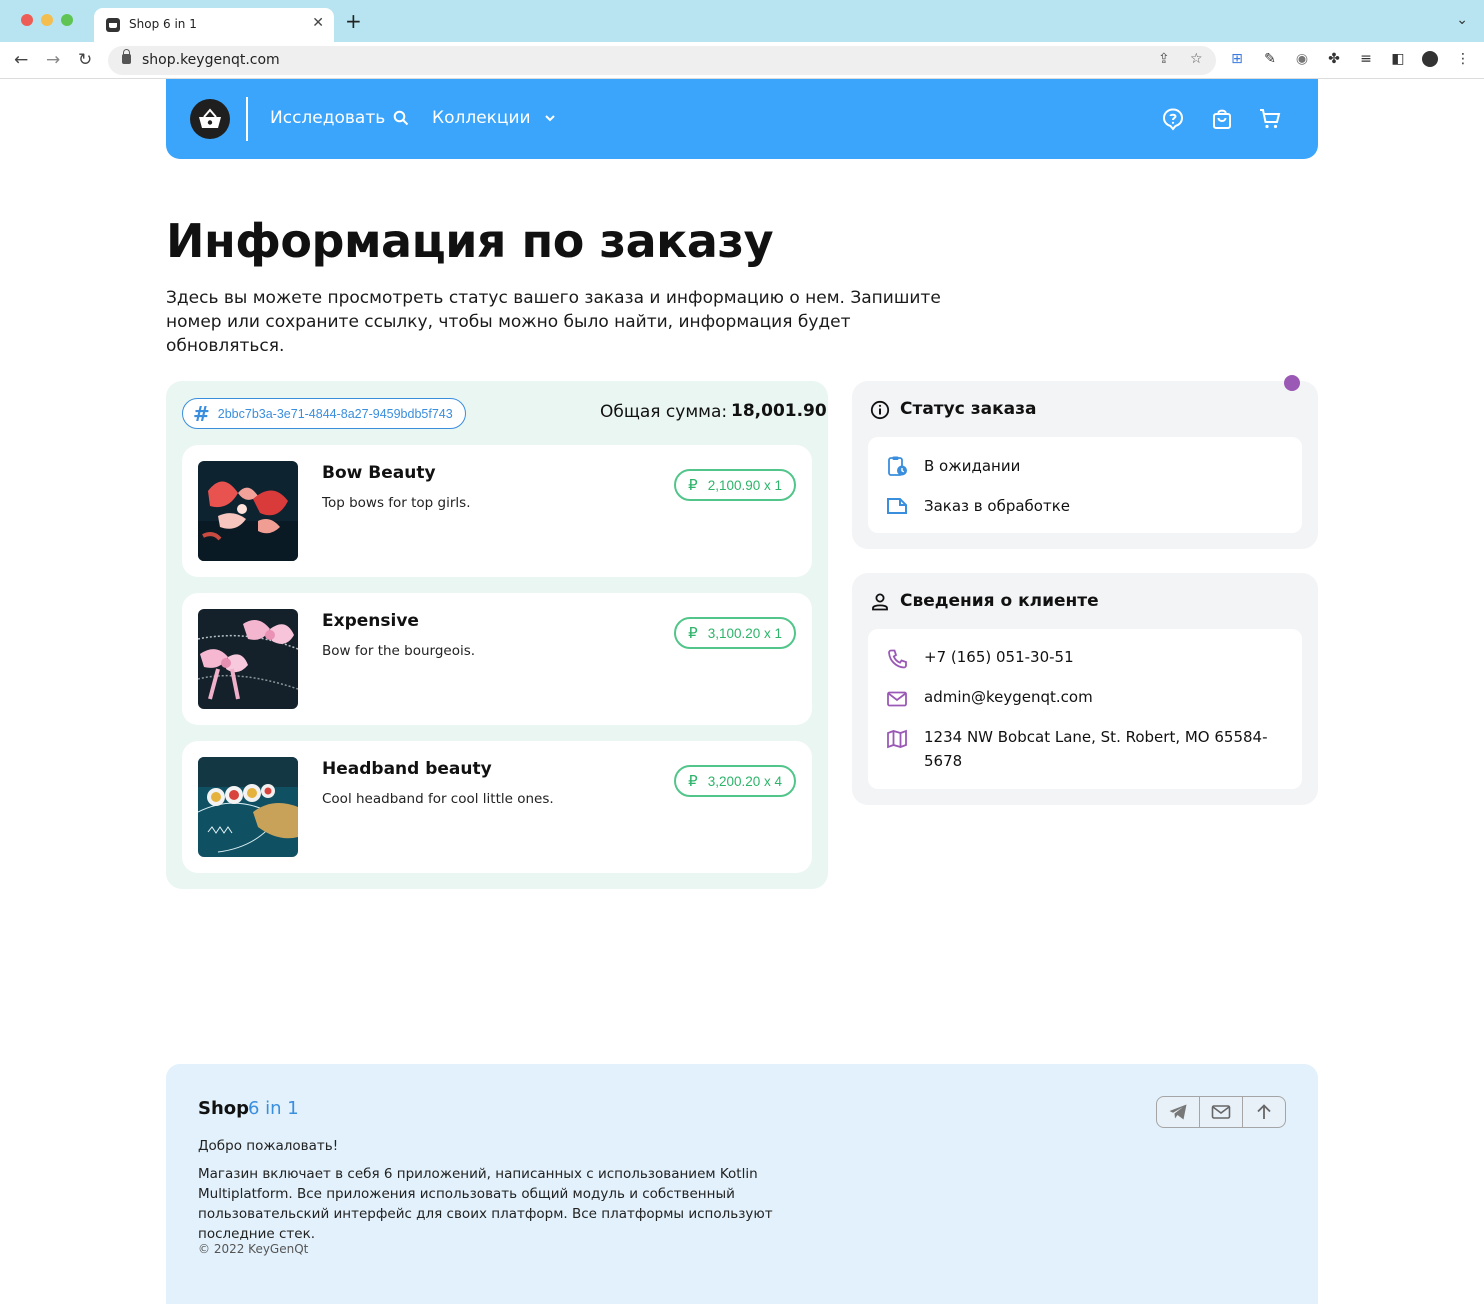  I want to click on info-icon, so click(880, 410).